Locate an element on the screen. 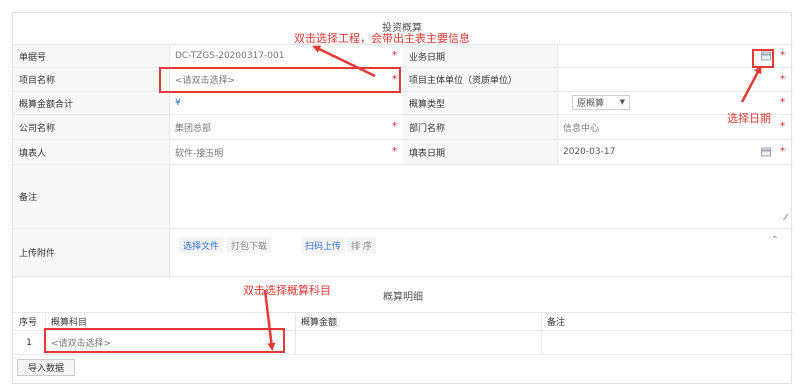 The width and height of the screenshot is (799, 392). form-row-company: 公司名称 集团总部 * 部门名称 信息中心 * is located at coordinates (403, 126).